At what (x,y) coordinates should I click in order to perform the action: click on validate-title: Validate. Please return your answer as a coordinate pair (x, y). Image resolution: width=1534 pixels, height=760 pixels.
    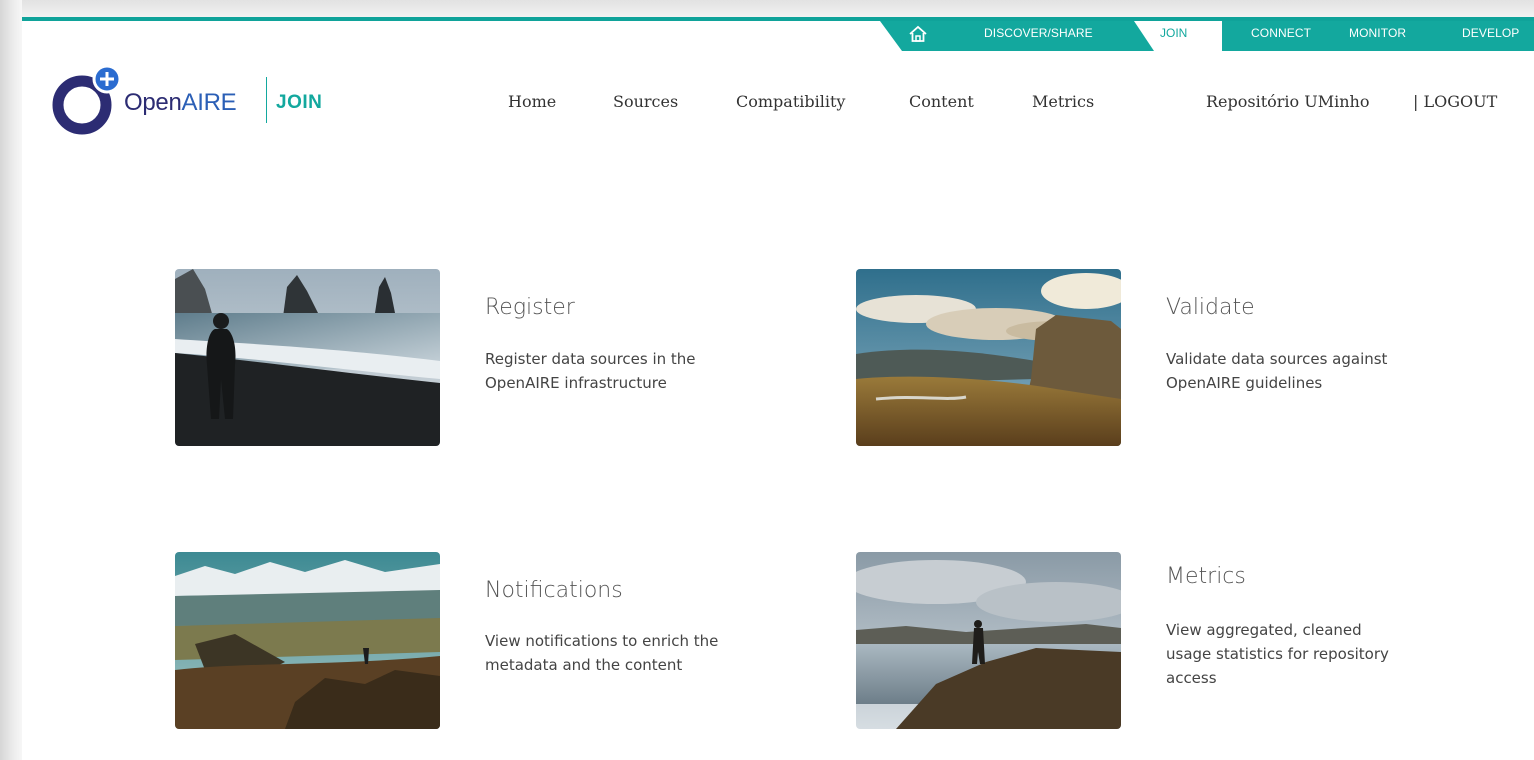
    Looking at the image, I should click on (1210, 307).